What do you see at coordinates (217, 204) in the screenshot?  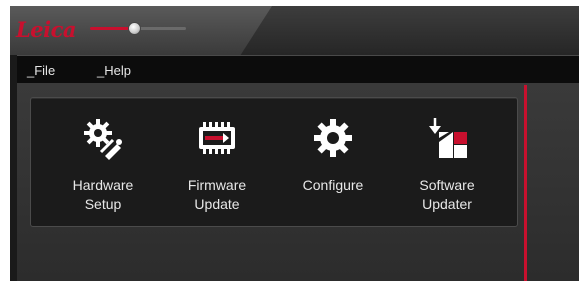 I see `tool-label-line2: Update` at bounding box center [217, 204].